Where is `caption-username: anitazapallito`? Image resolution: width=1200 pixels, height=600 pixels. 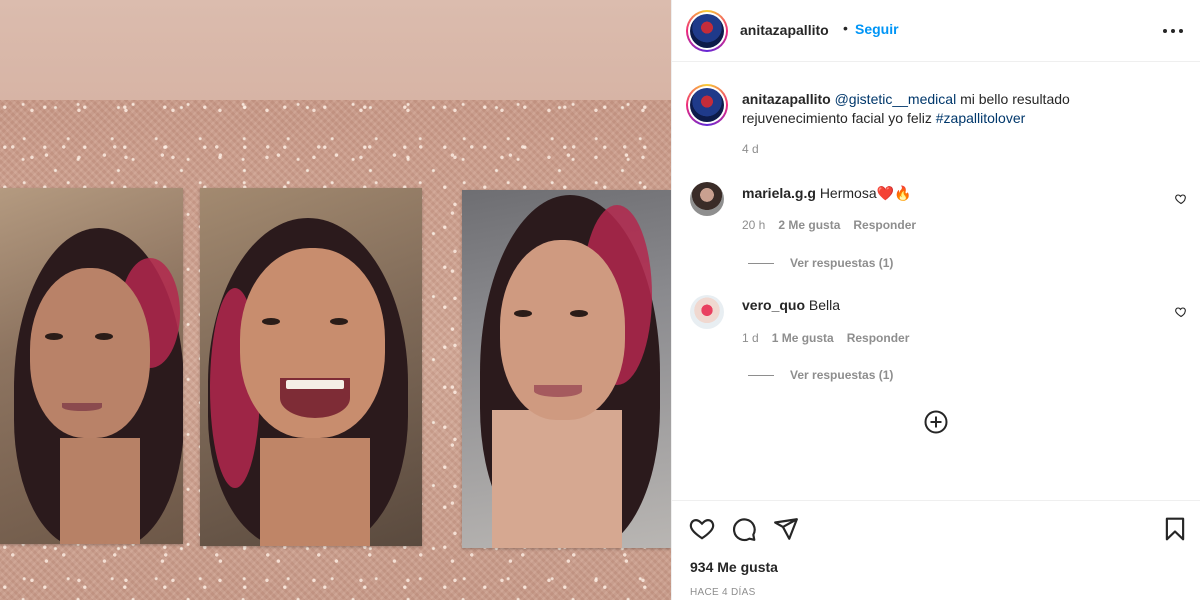 caption-username: anitazapallito is located at coordinates (786, 99).